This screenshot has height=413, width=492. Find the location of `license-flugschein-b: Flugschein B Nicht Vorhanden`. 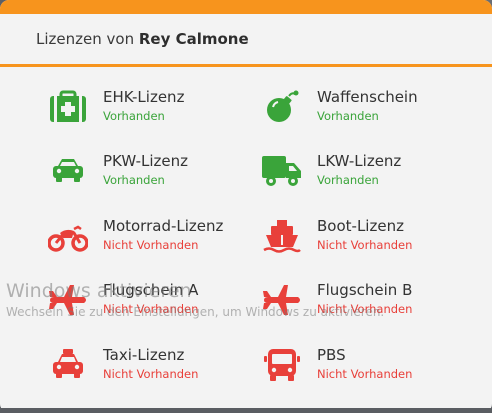

license-flugschein-b: Flugschein B Nicht Vorhanden is located at coordinates (362, 301).